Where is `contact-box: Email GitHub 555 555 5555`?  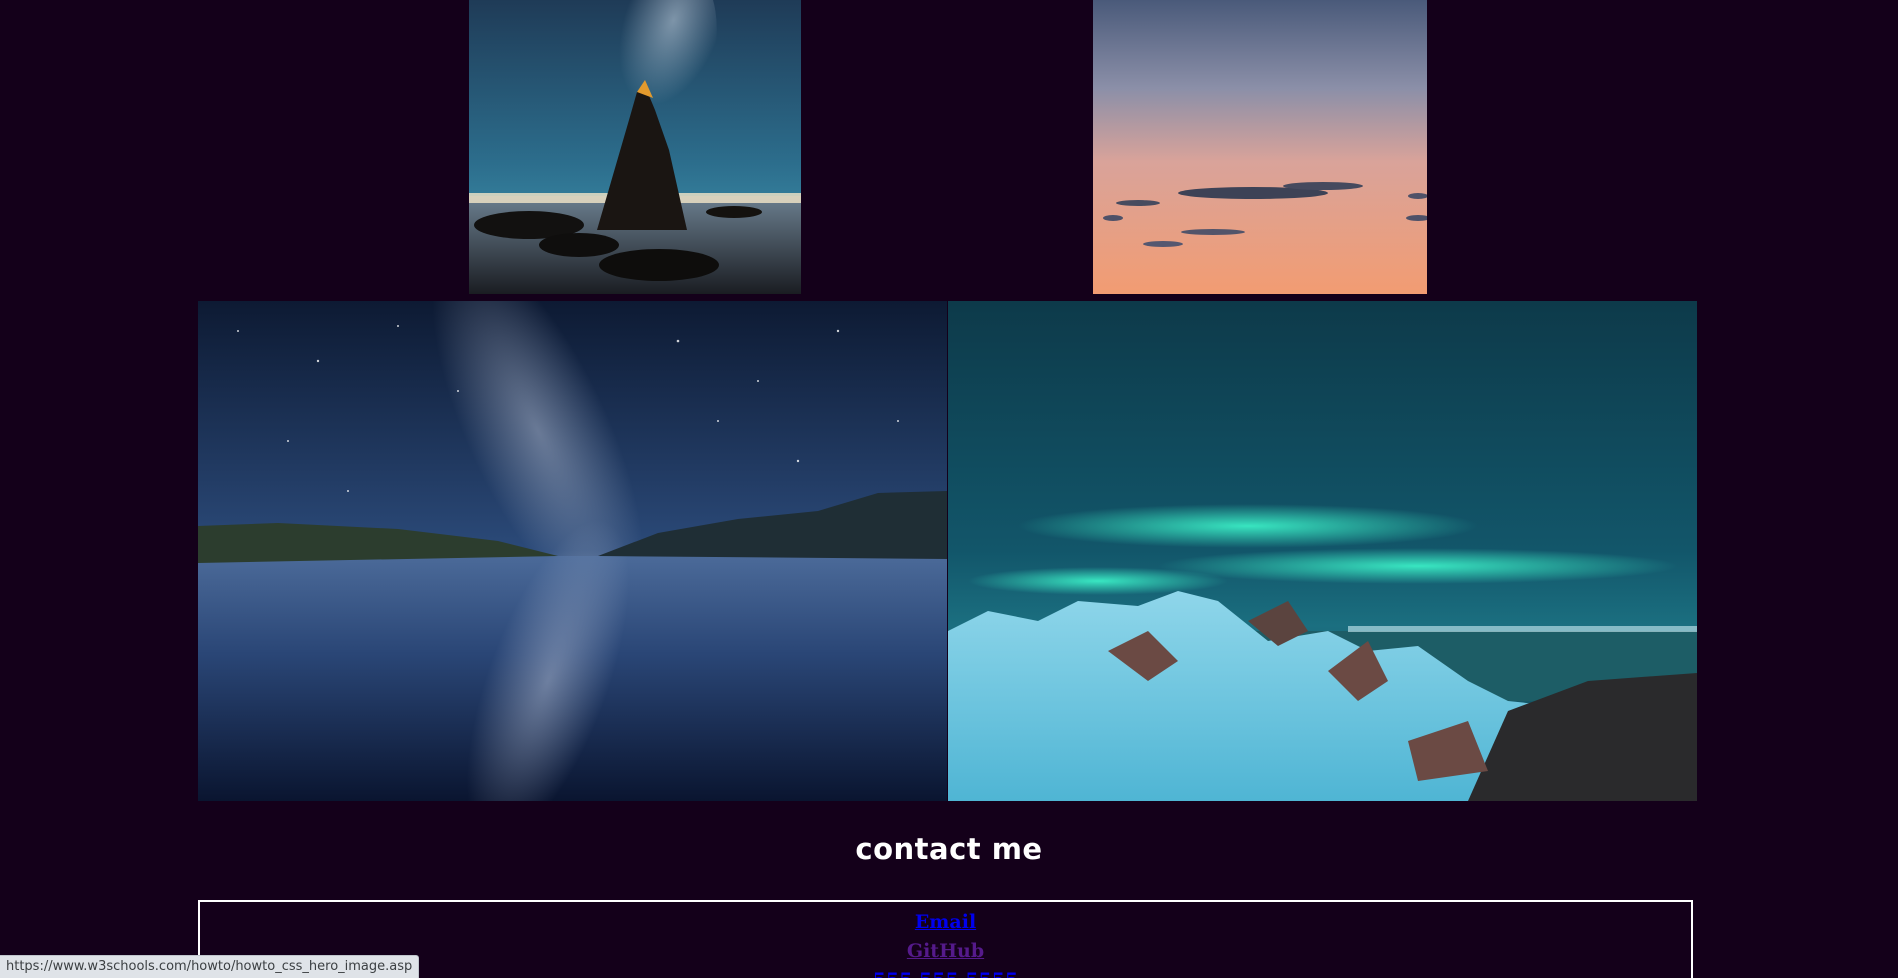 contact-box: Email GitHub 555 555 5555 is located at coordinates (945, 939).